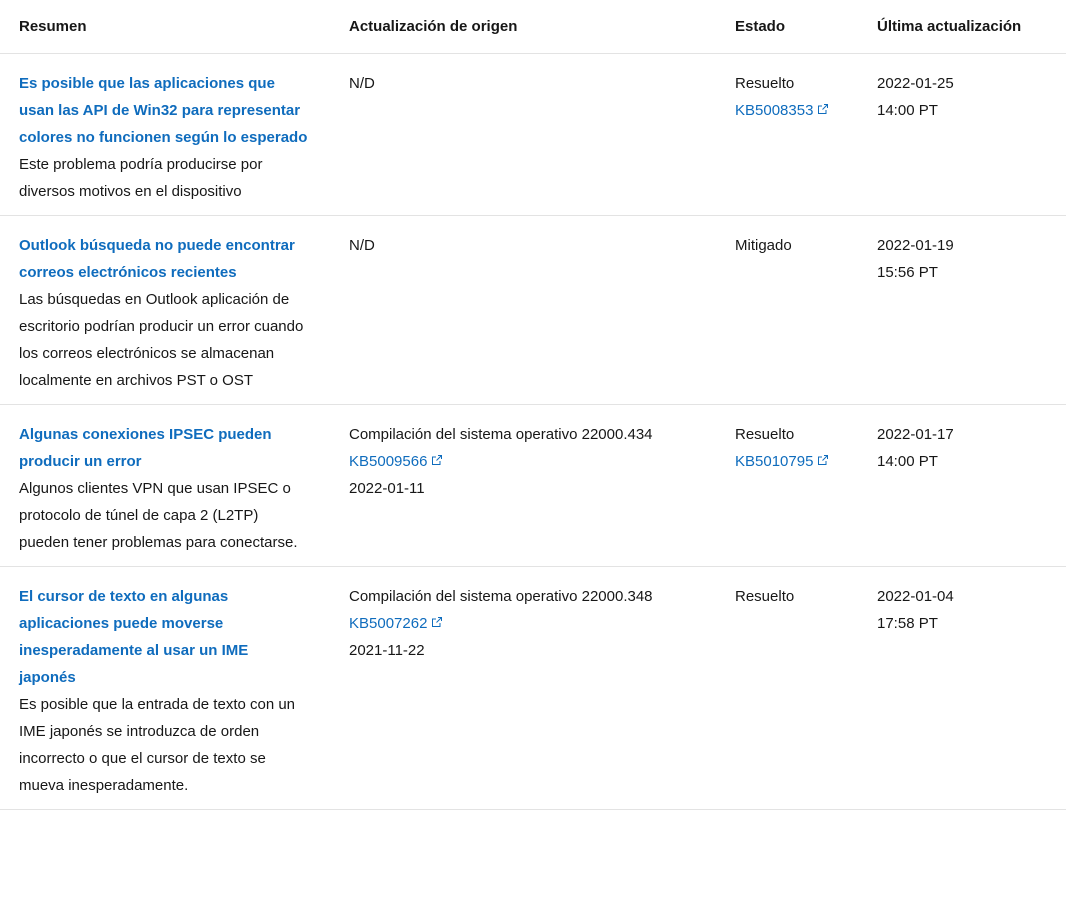 This screenshot has width=1066, height=914. I want to click on origin-kb-label: KB5009566, so click(388, 461).